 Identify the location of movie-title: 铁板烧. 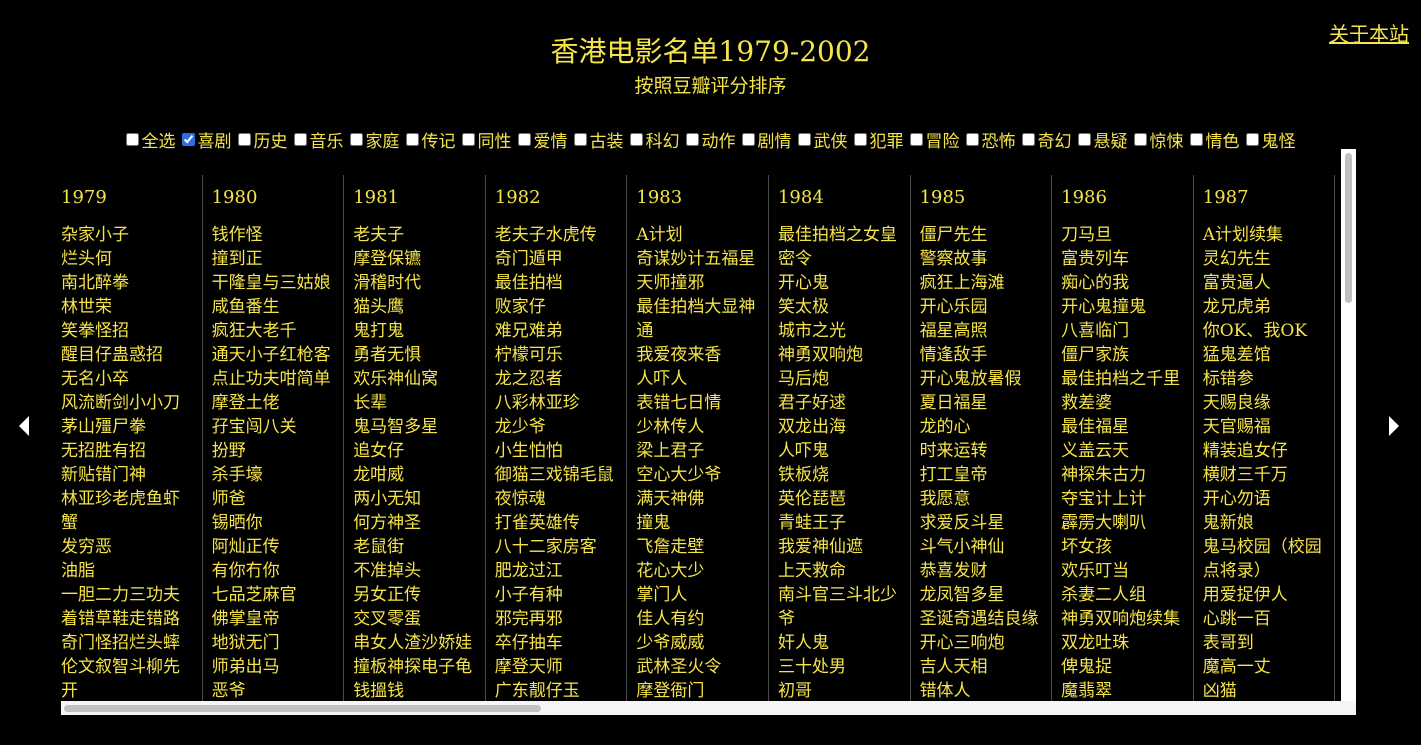
(844, 475).